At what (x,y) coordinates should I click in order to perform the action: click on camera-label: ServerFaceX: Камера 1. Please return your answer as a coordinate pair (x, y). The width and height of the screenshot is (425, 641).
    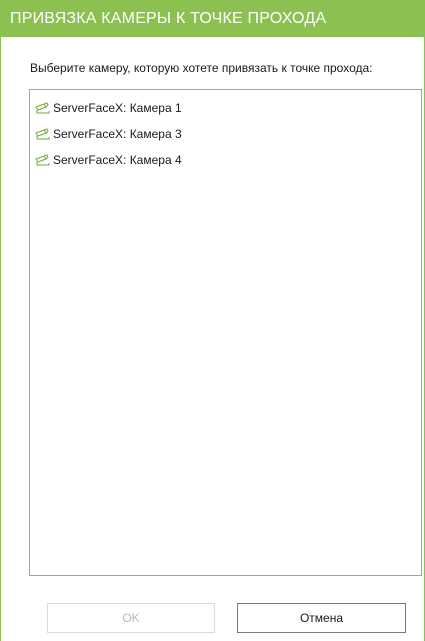
    Looking at the image, I should click on (117, 108).